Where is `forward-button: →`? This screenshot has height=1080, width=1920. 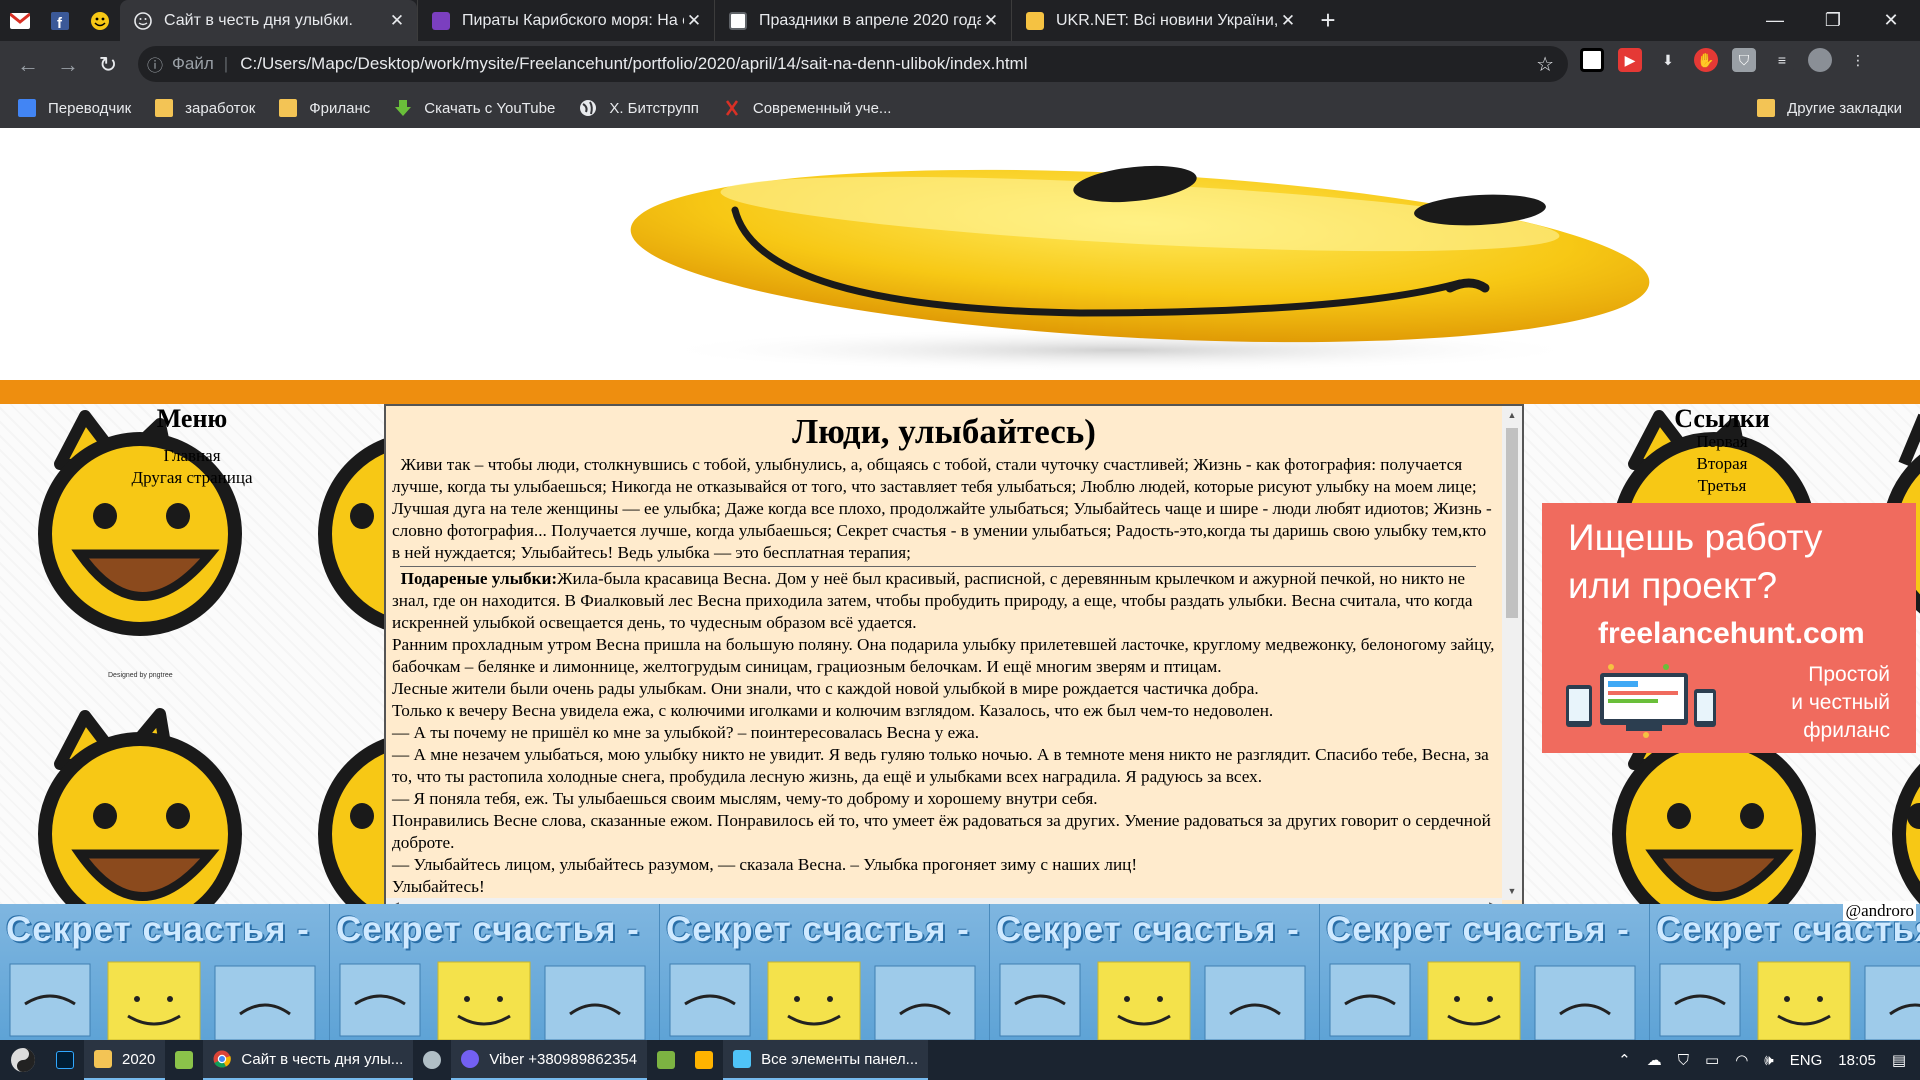
forward-button: → is located at coordinates (68, 65).